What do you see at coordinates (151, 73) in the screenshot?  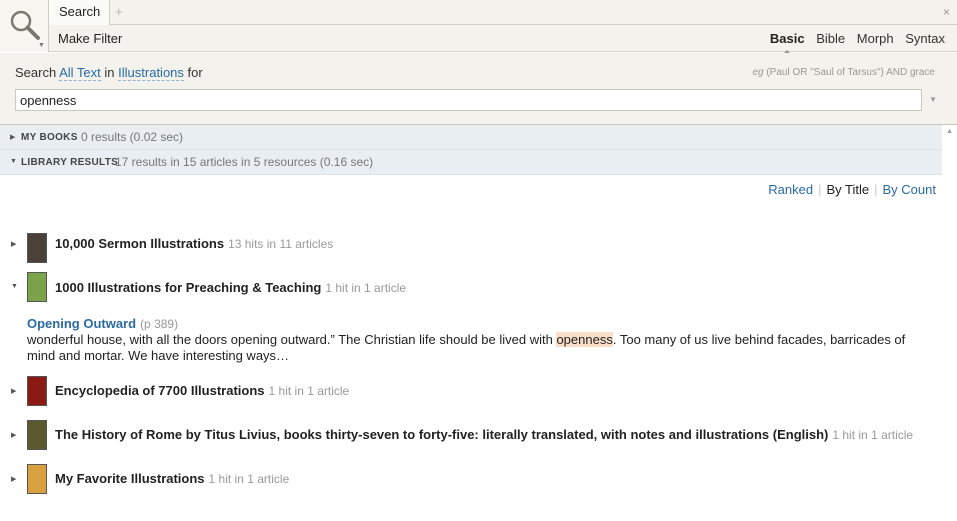 I see `collection-dropdown: Illustrations` at bounding box center [151, 73].